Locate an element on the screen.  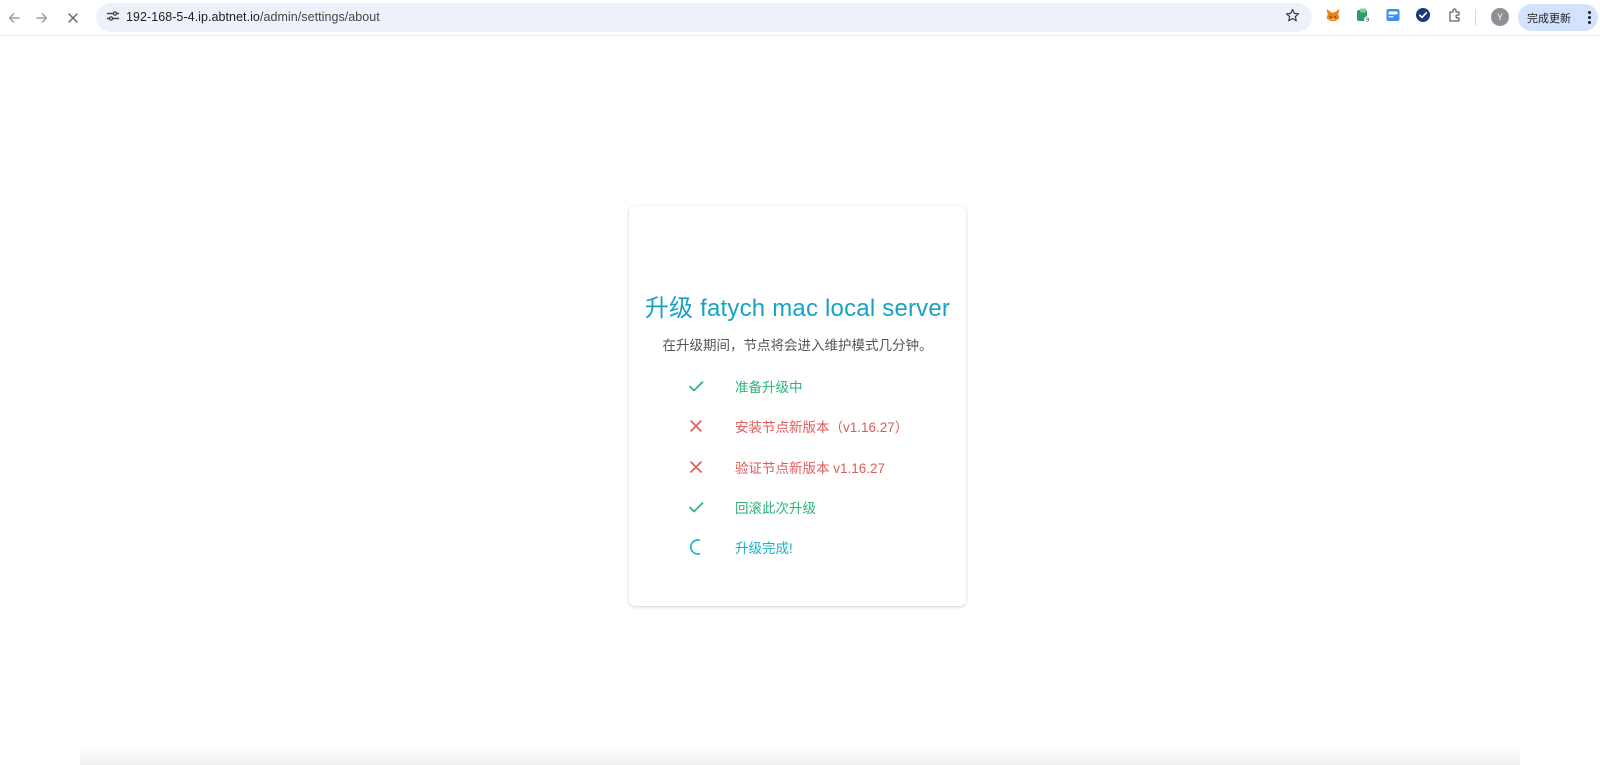
step-rollback: 回滚此次升级 is located at coordinates (820, 507).